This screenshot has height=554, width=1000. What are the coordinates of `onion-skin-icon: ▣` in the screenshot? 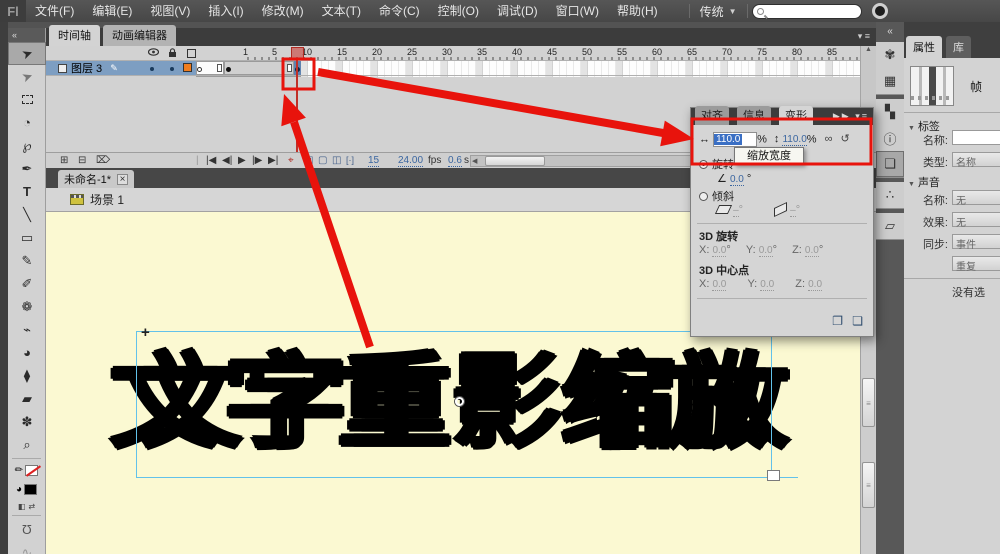 It's located at (308, 160).